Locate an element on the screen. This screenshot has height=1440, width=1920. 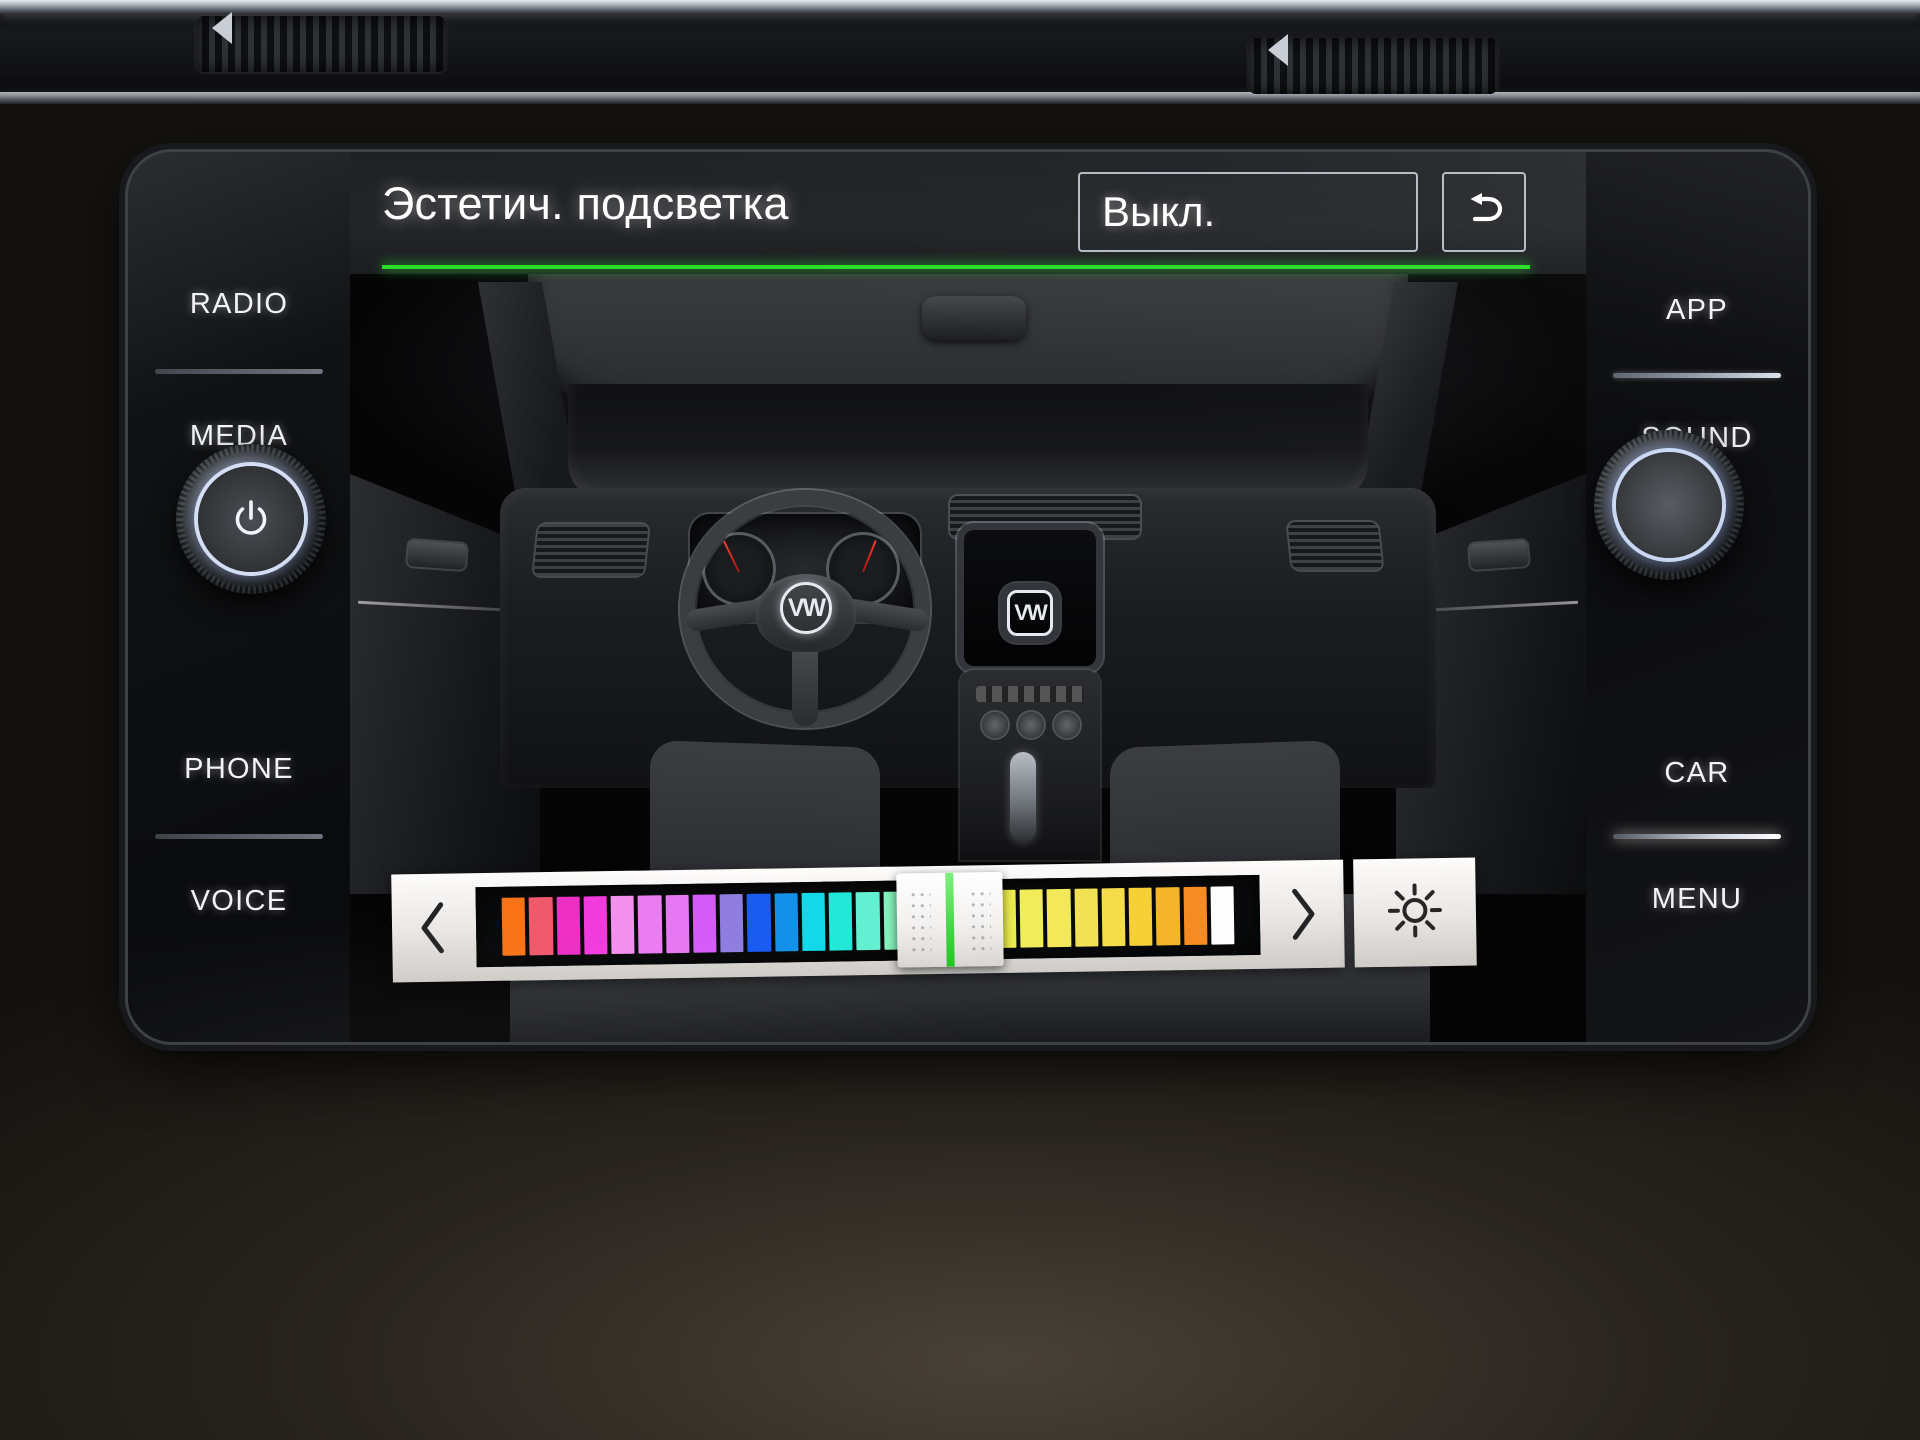
setting-value-text: Выкл. is located at coordinates (1159, 211).